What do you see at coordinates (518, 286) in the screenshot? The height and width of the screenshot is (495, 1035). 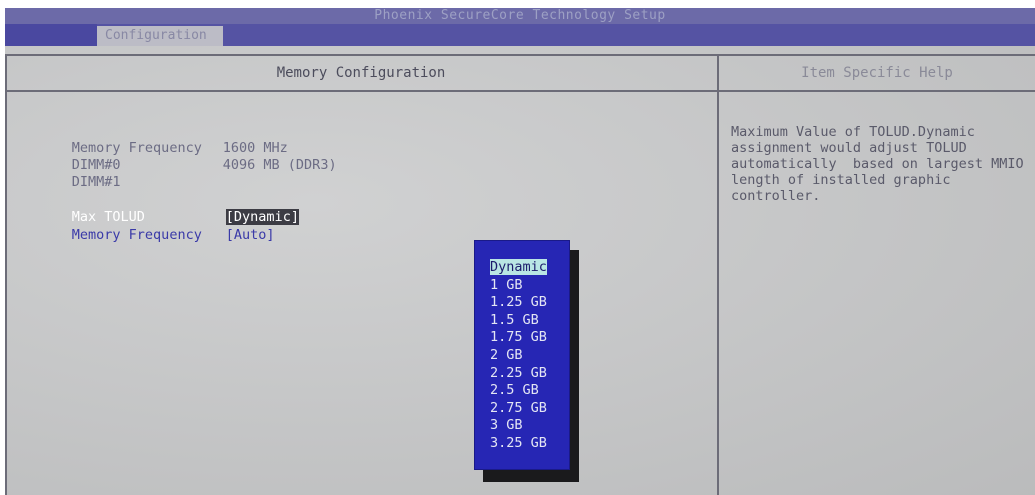 I see `option-1gb: 1 GB` at bounding box center [518, 286].